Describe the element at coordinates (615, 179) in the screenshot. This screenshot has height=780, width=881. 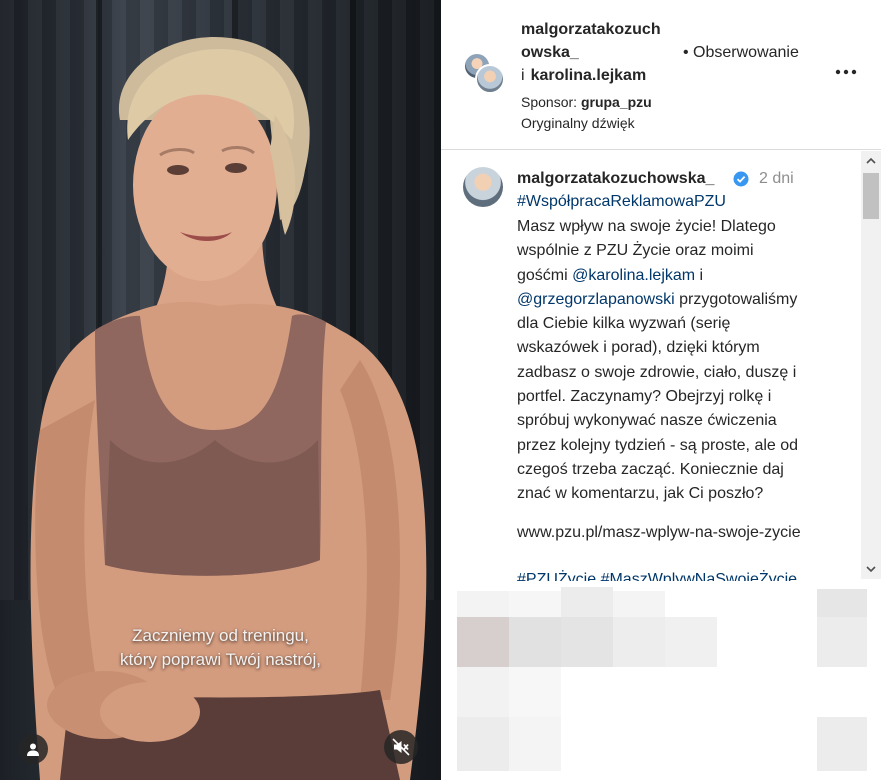
I see `caption-username: malgorzatakozuchowska_` at that location.